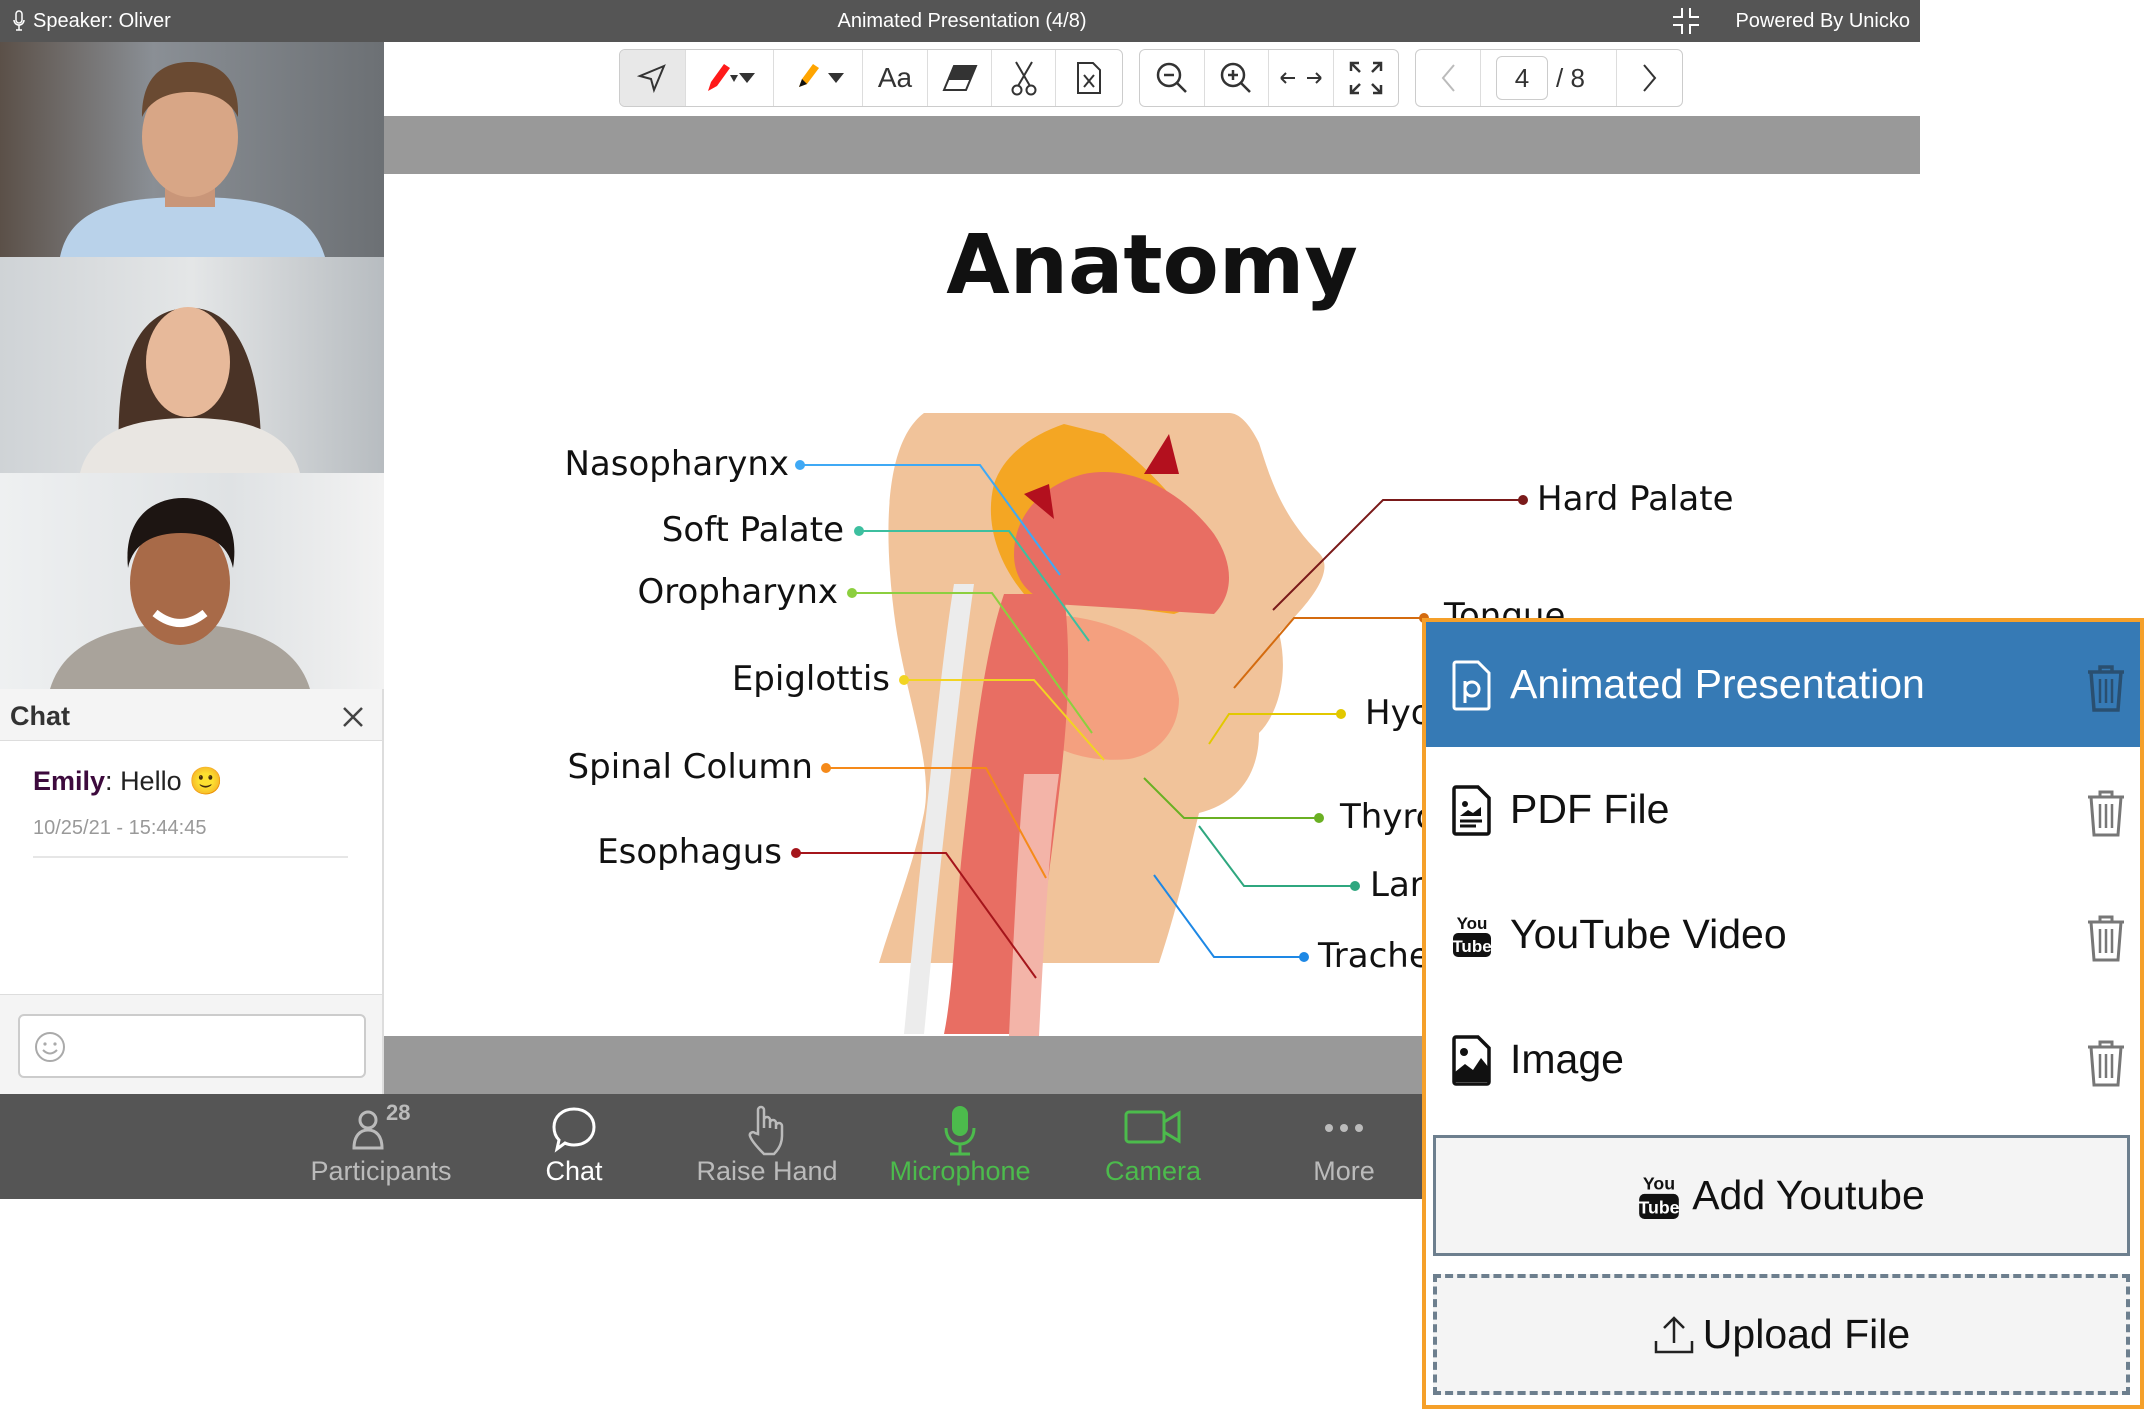  I want to click on add-youtube-button: You Tube Add Youtube, so click(1781, 1195).